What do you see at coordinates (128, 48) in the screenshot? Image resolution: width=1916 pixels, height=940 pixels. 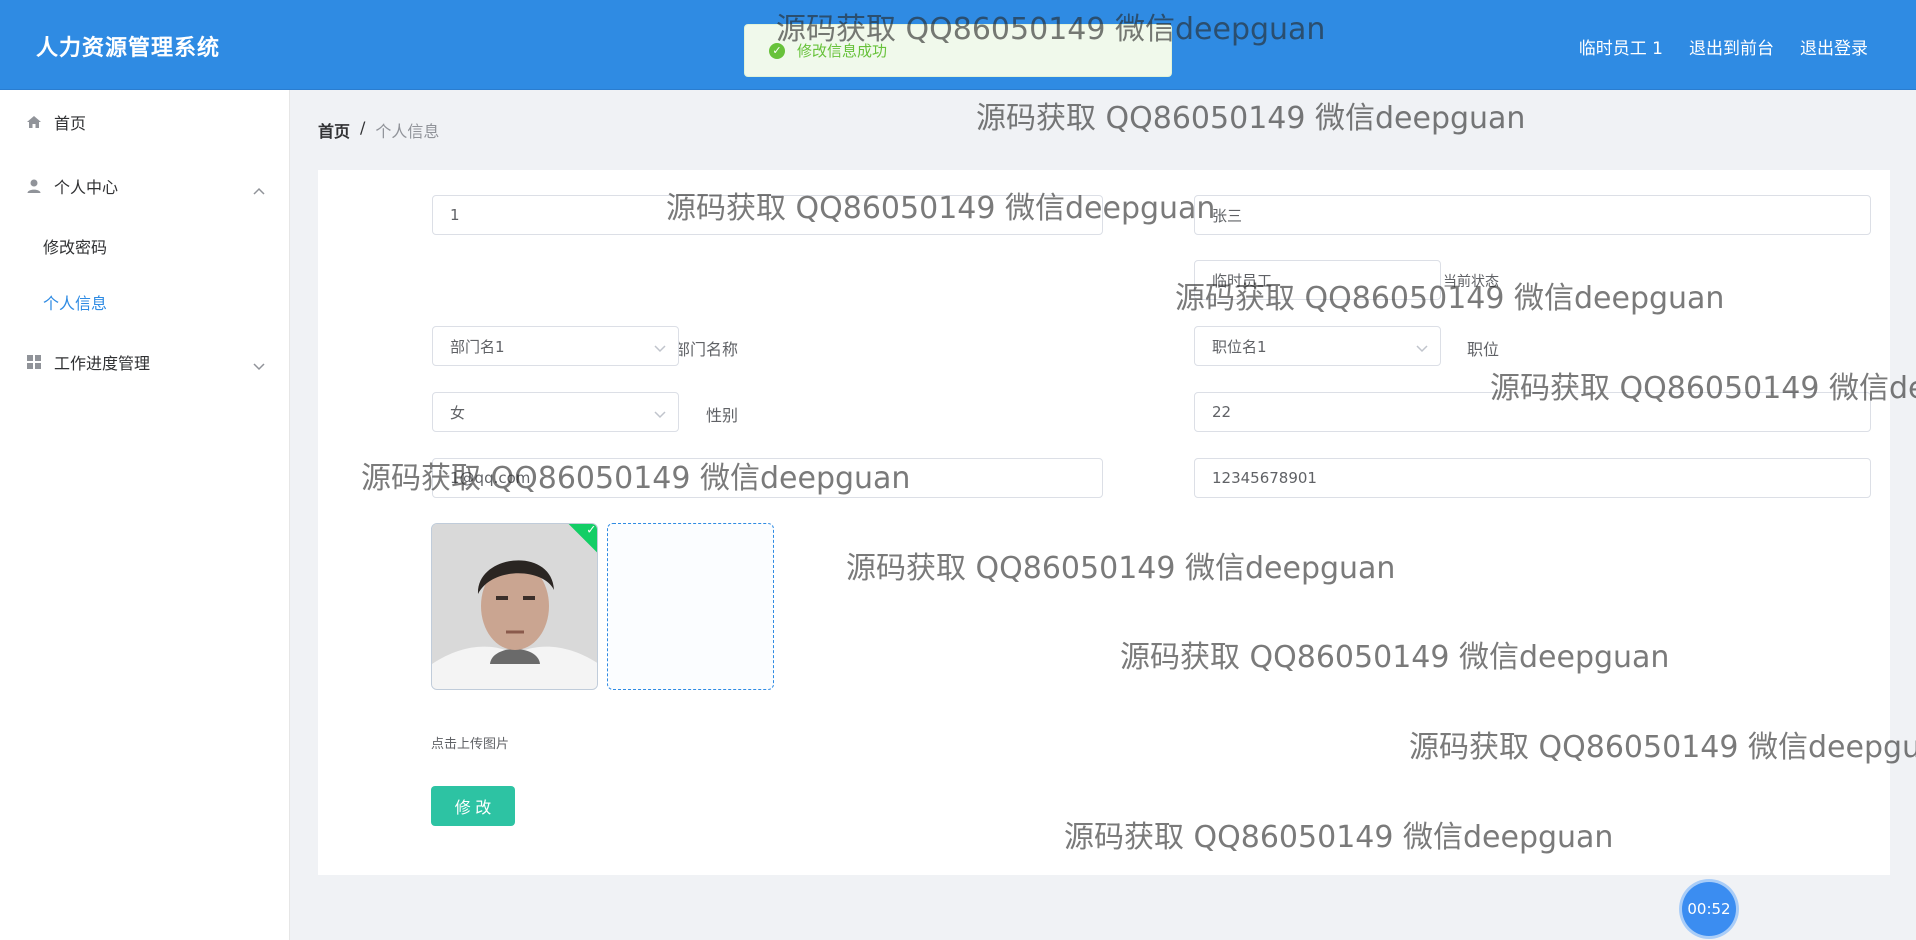 I see `app-title: 人力资源管理系统` at bounding box center [128, 48].